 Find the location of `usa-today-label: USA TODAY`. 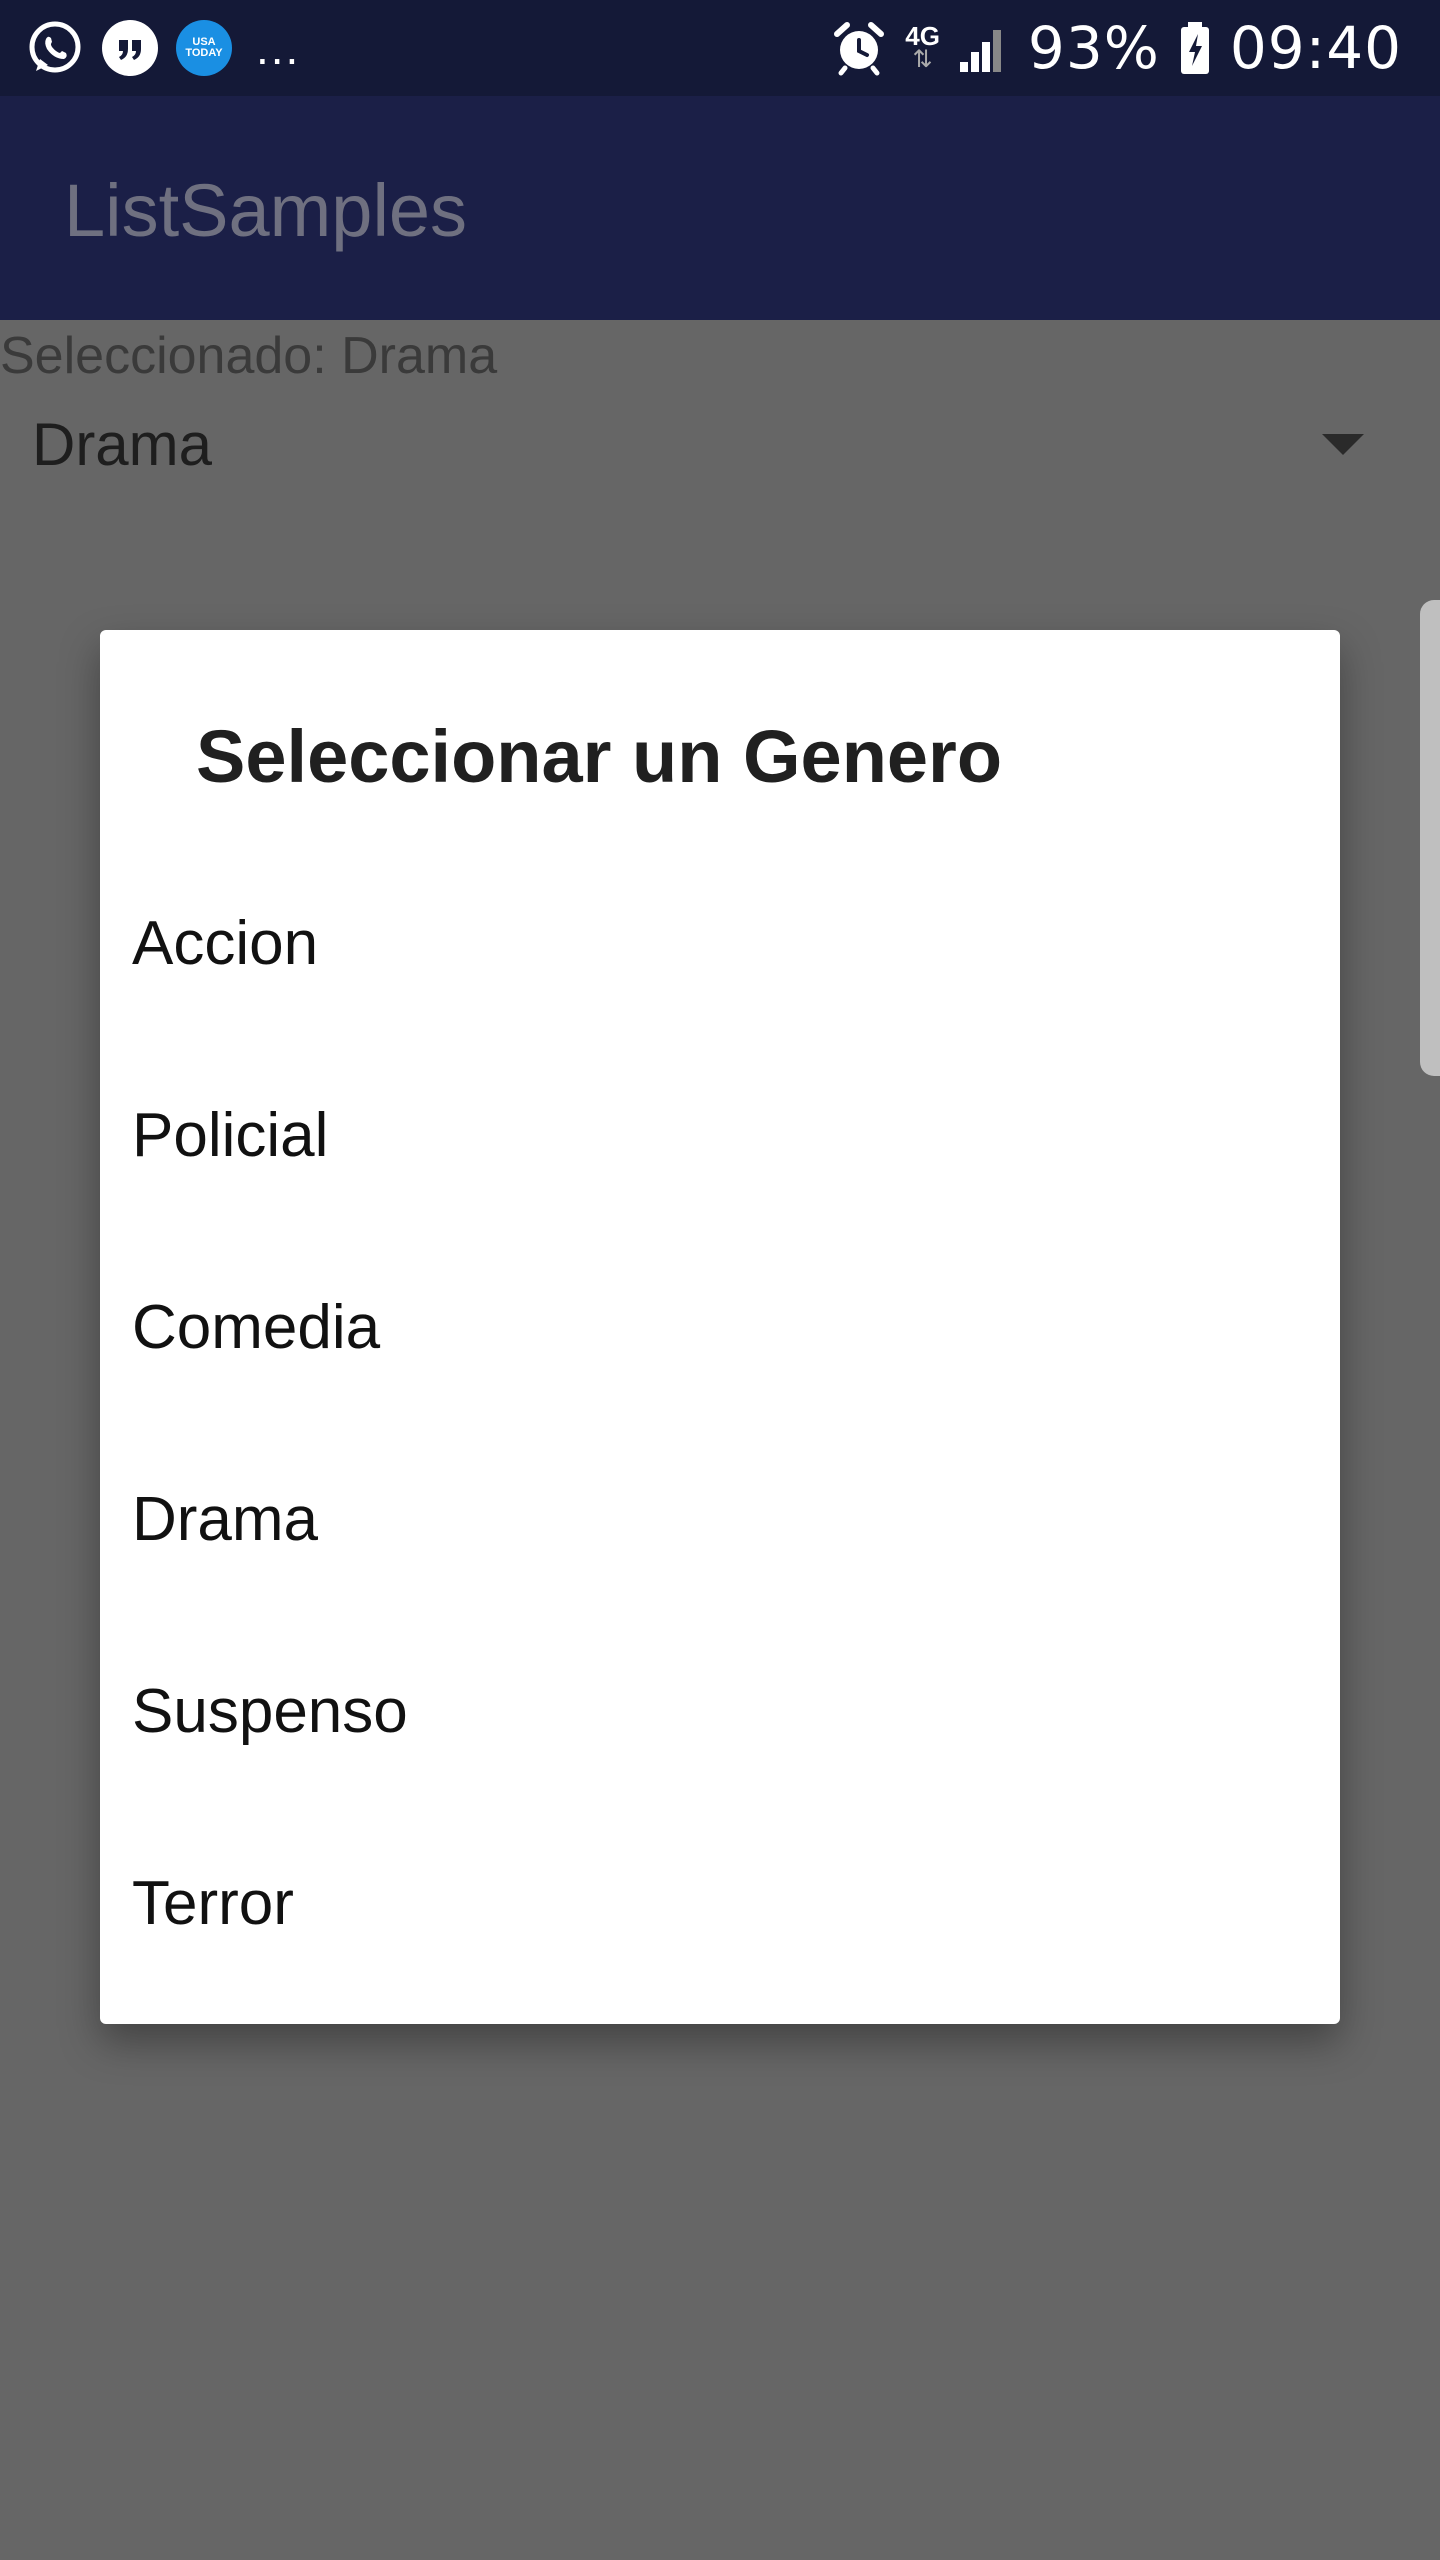

usa-today-label: USA TODAY is located at coordinates (204, 47).